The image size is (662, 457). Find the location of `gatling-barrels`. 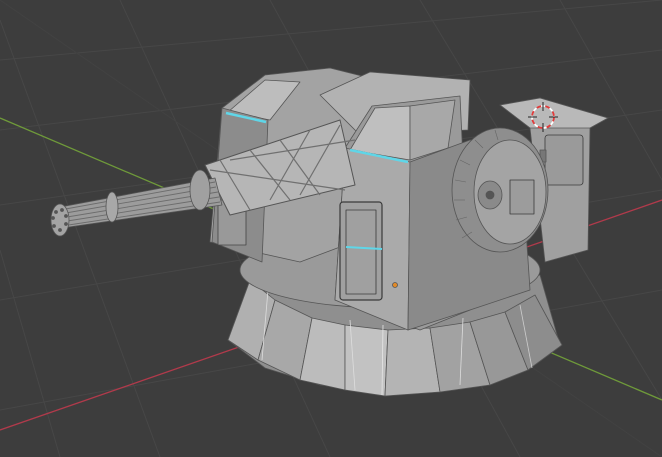

gatling-barrels is located at coordinates (136, 203).